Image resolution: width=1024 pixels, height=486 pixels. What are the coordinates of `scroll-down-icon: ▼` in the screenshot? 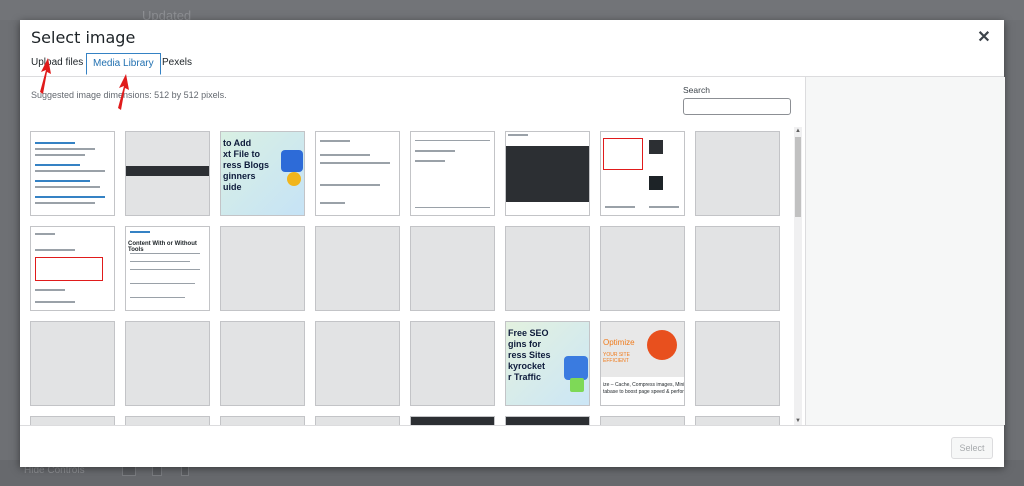 It's located at (798, 421).